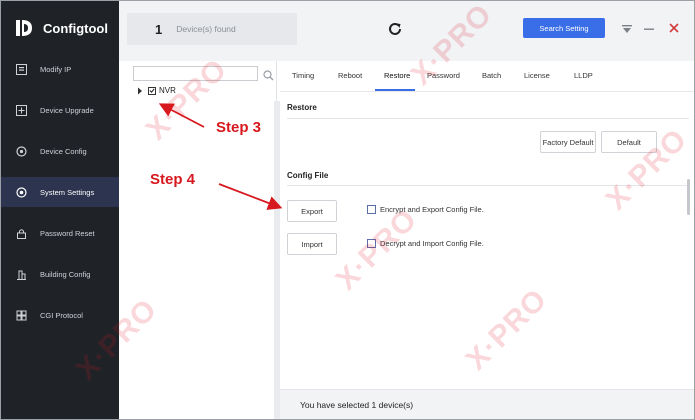 The width and height of the screenshot is (695, 420). I want to click on device-count-label: Device(s) found, so click(206, 29).